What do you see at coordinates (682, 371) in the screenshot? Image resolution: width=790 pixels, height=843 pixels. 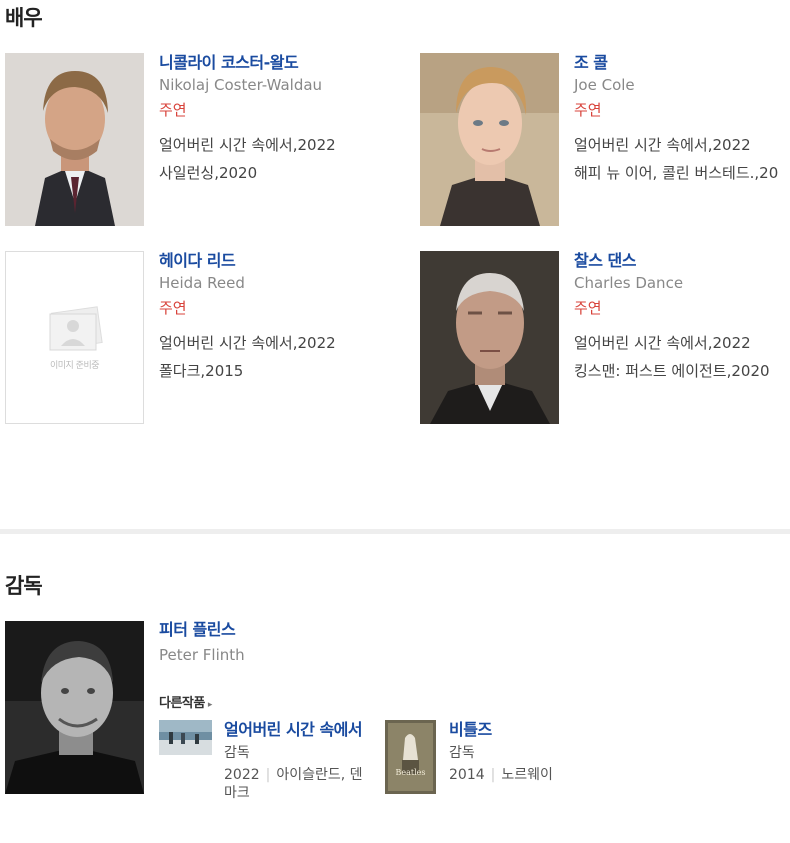 I see `actor-work: 킹스맨: 퍼스트 에이전트,2020` at bounding box center [682, 371].